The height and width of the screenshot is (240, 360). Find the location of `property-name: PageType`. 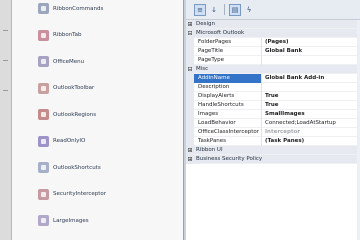

property-name: PageType is located at coordinates (228, 60).